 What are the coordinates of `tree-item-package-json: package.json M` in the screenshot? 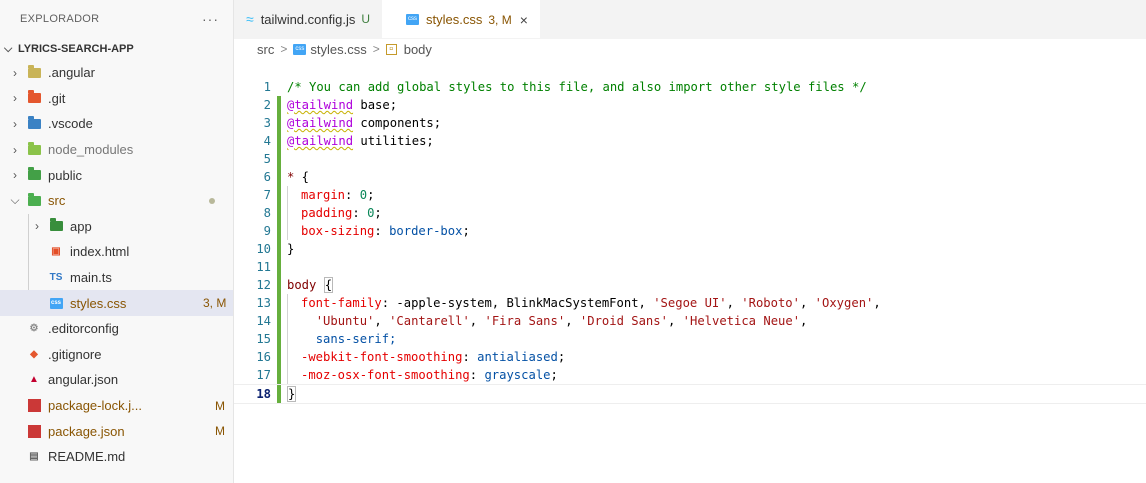 It's located at (116, 431).